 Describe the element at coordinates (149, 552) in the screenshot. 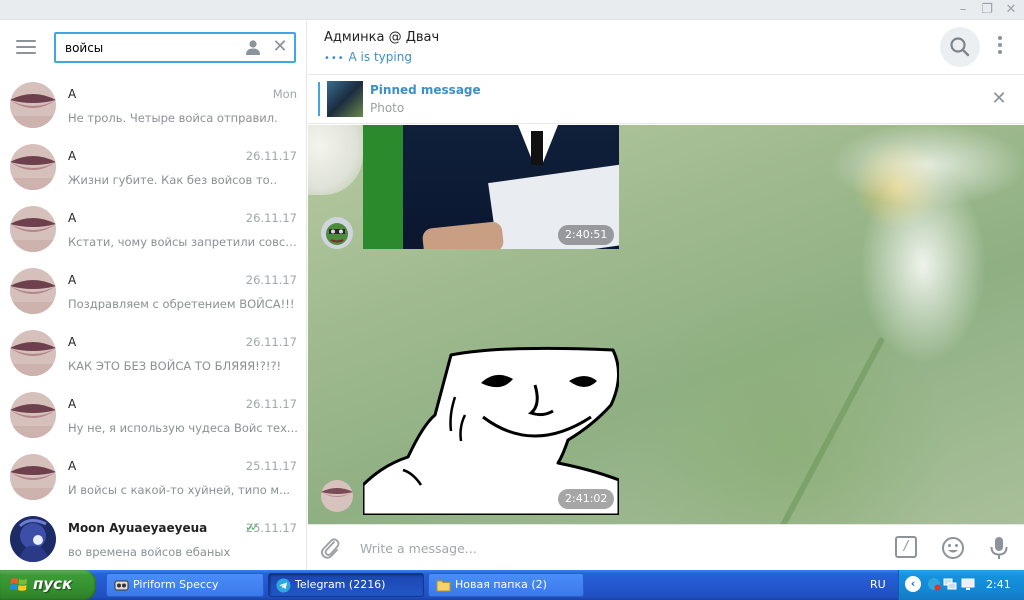

I see `chat-preview: во времена войсов ебаных` at that location.